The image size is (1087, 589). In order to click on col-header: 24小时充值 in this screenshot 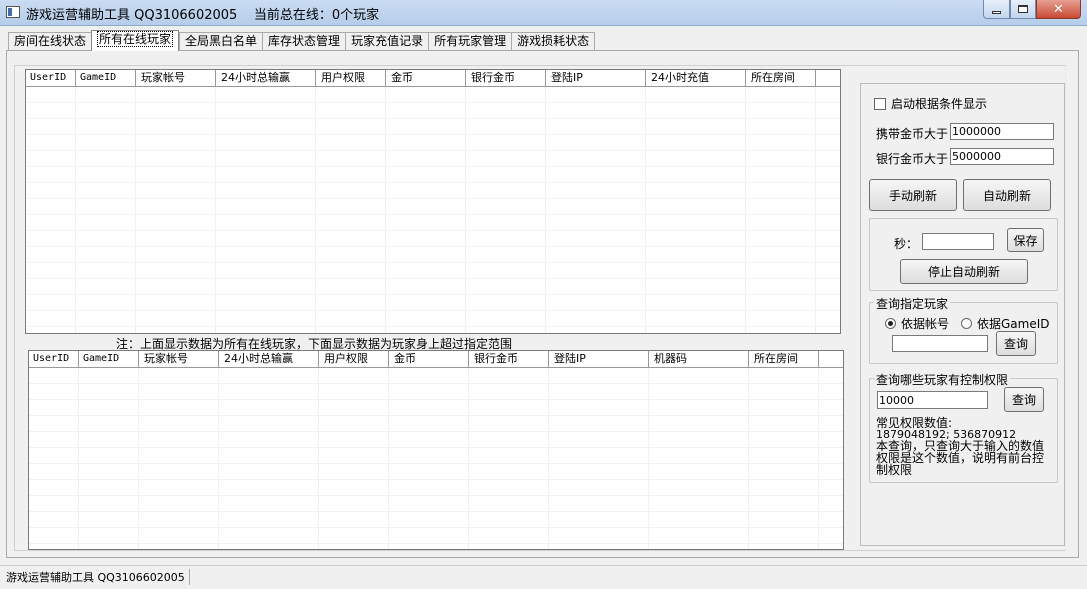, I will do `click(696, 78)`.